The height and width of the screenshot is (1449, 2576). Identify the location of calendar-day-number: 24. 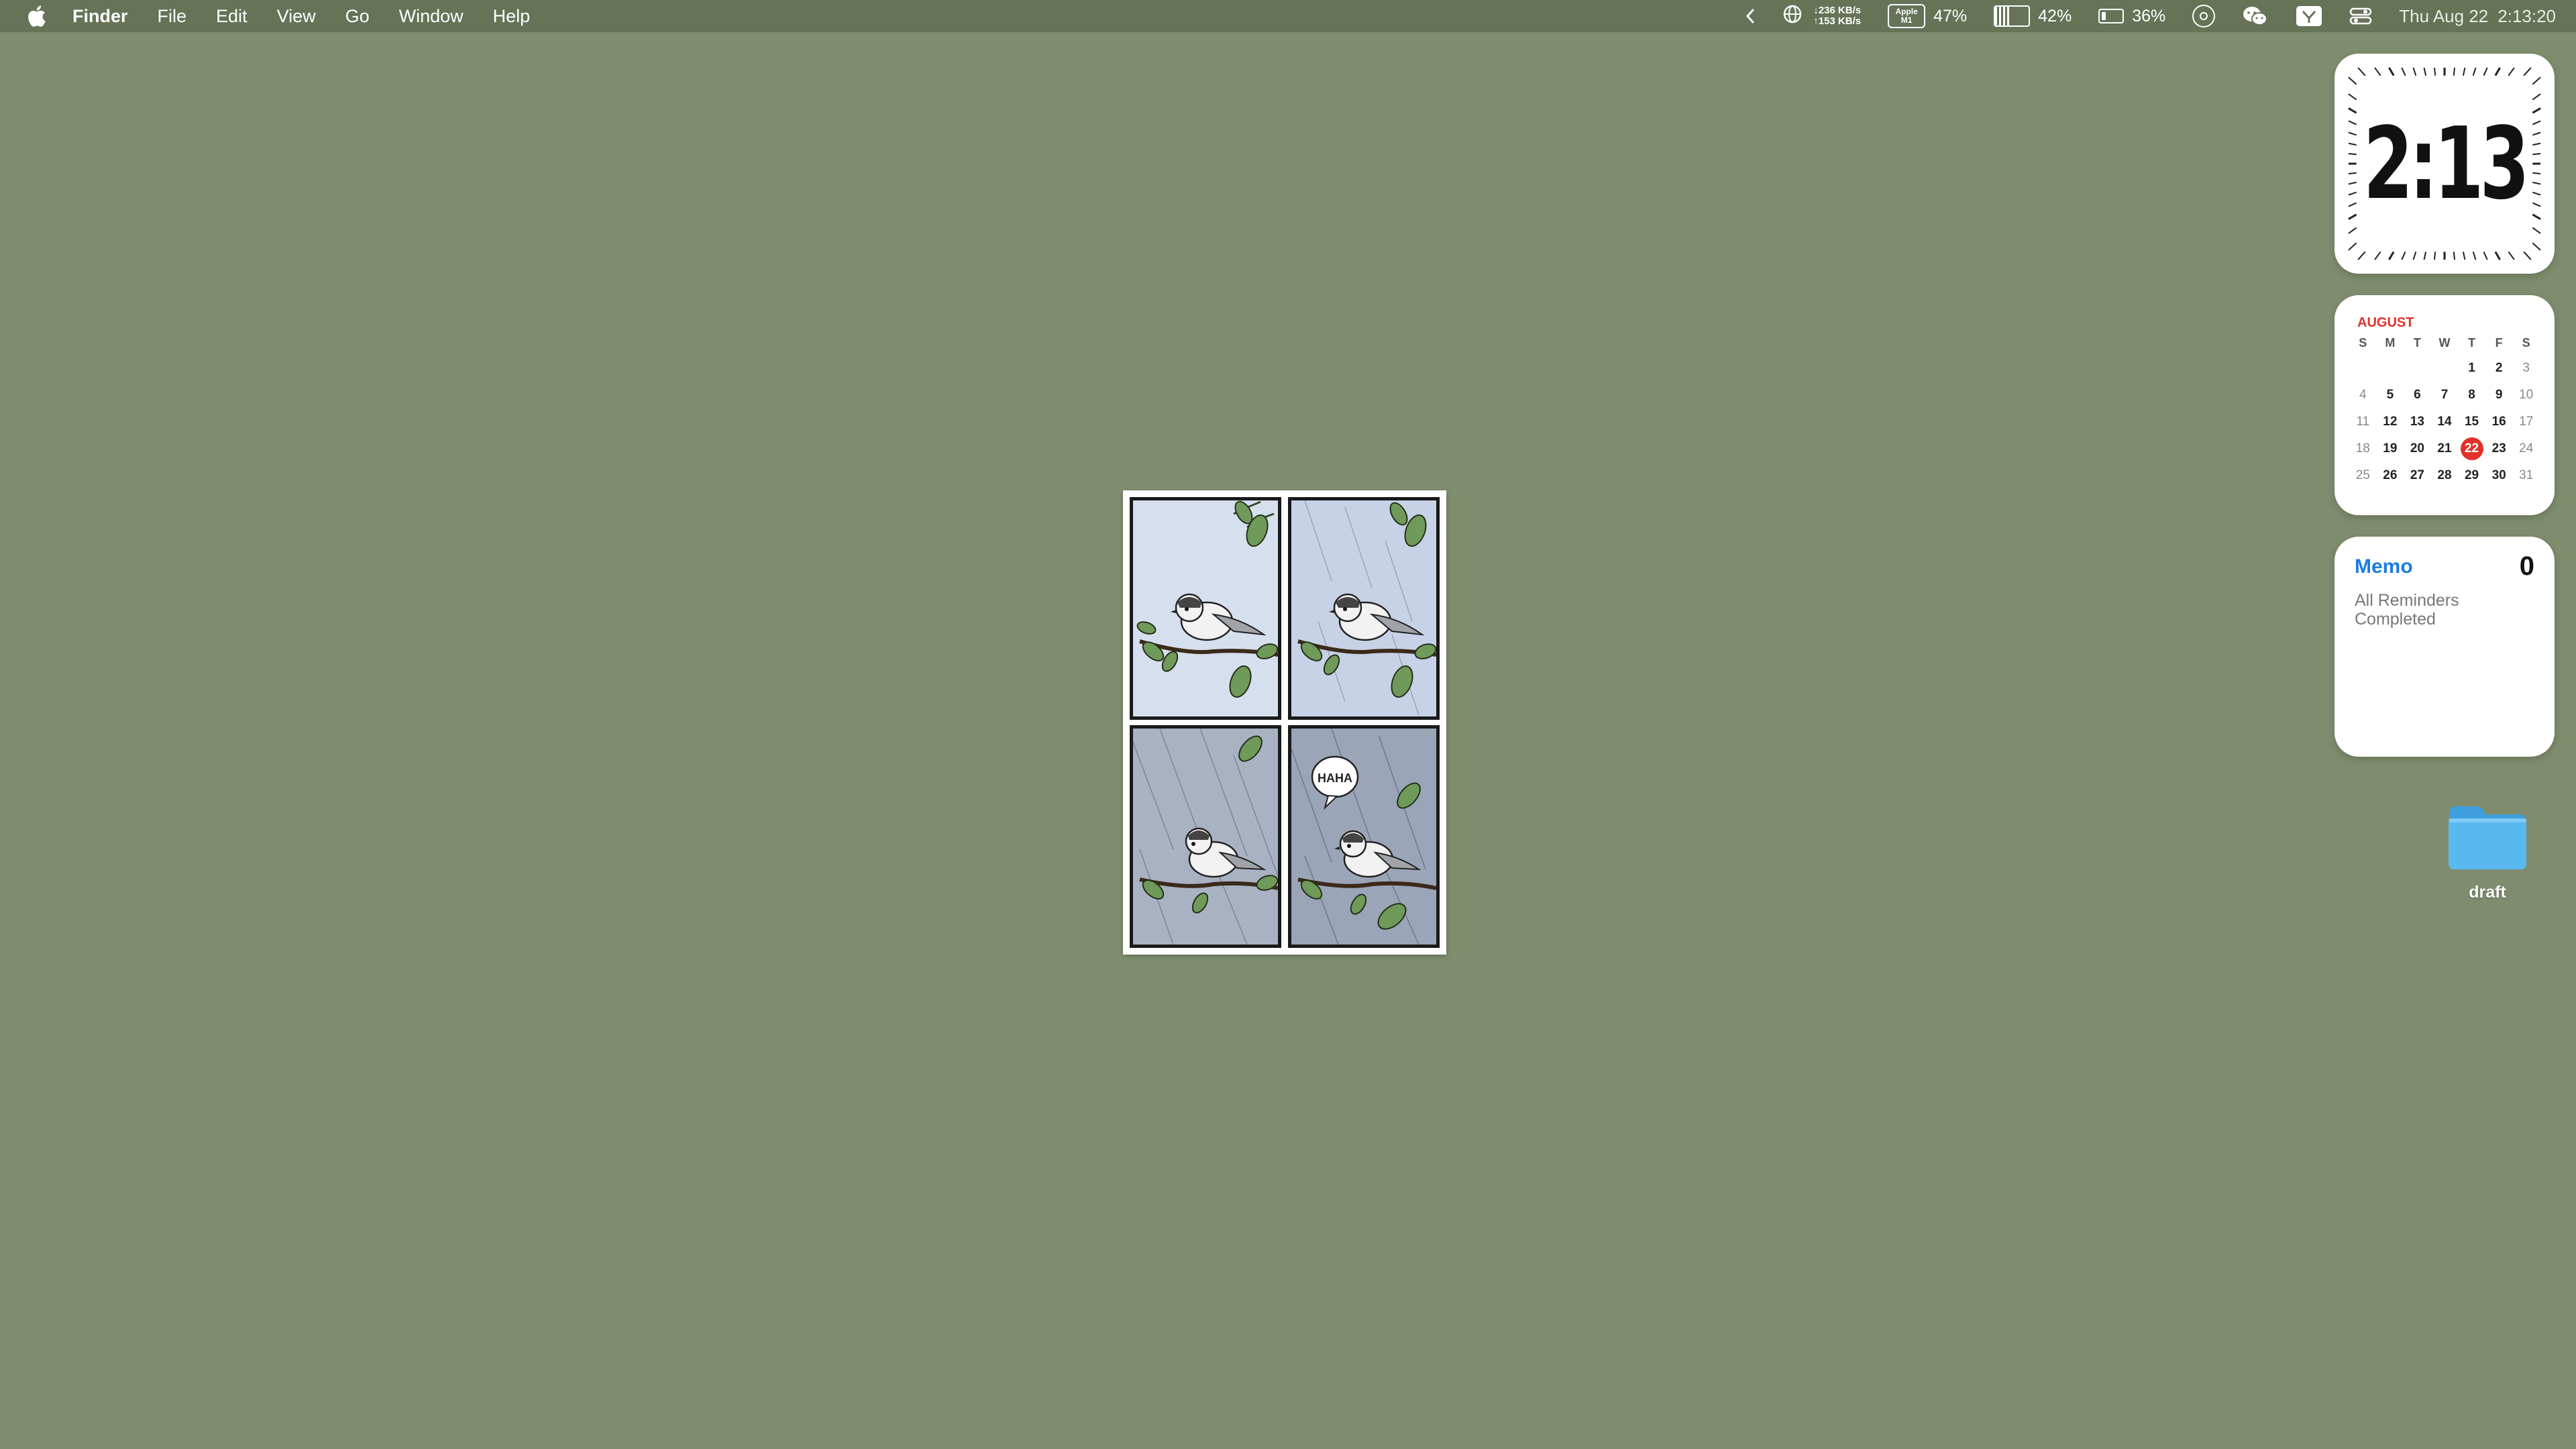
(2526, 448).